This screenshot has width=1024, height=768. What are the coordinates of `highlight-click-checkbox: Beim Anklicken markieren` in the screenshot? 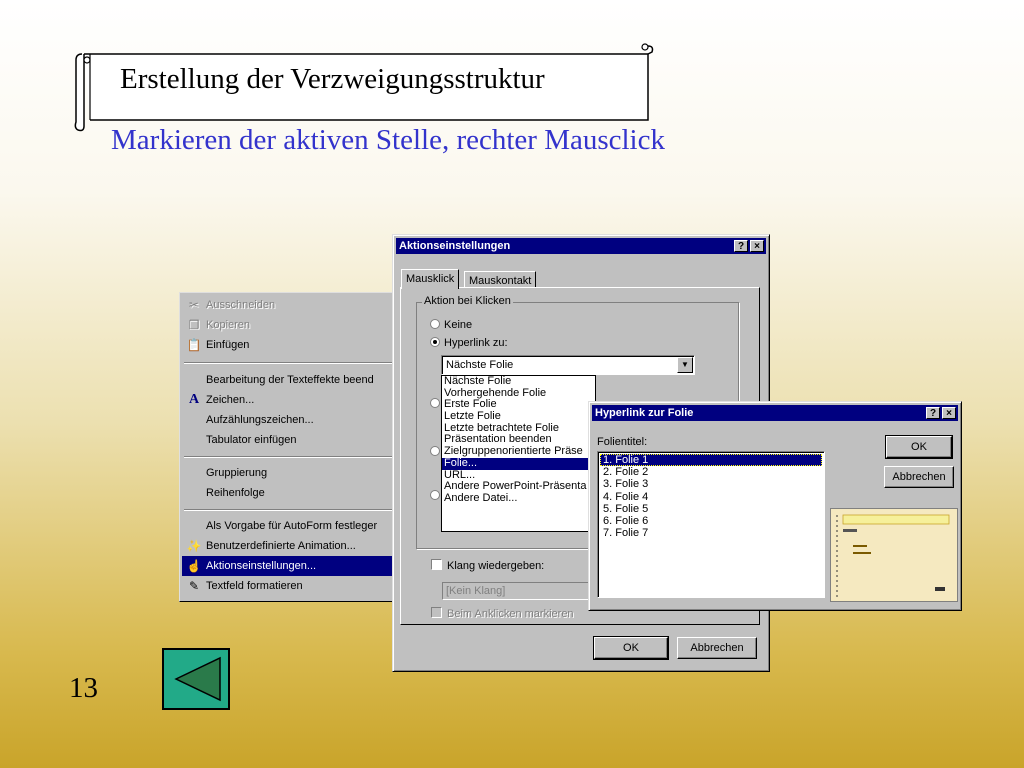 It's located at (502, 613).